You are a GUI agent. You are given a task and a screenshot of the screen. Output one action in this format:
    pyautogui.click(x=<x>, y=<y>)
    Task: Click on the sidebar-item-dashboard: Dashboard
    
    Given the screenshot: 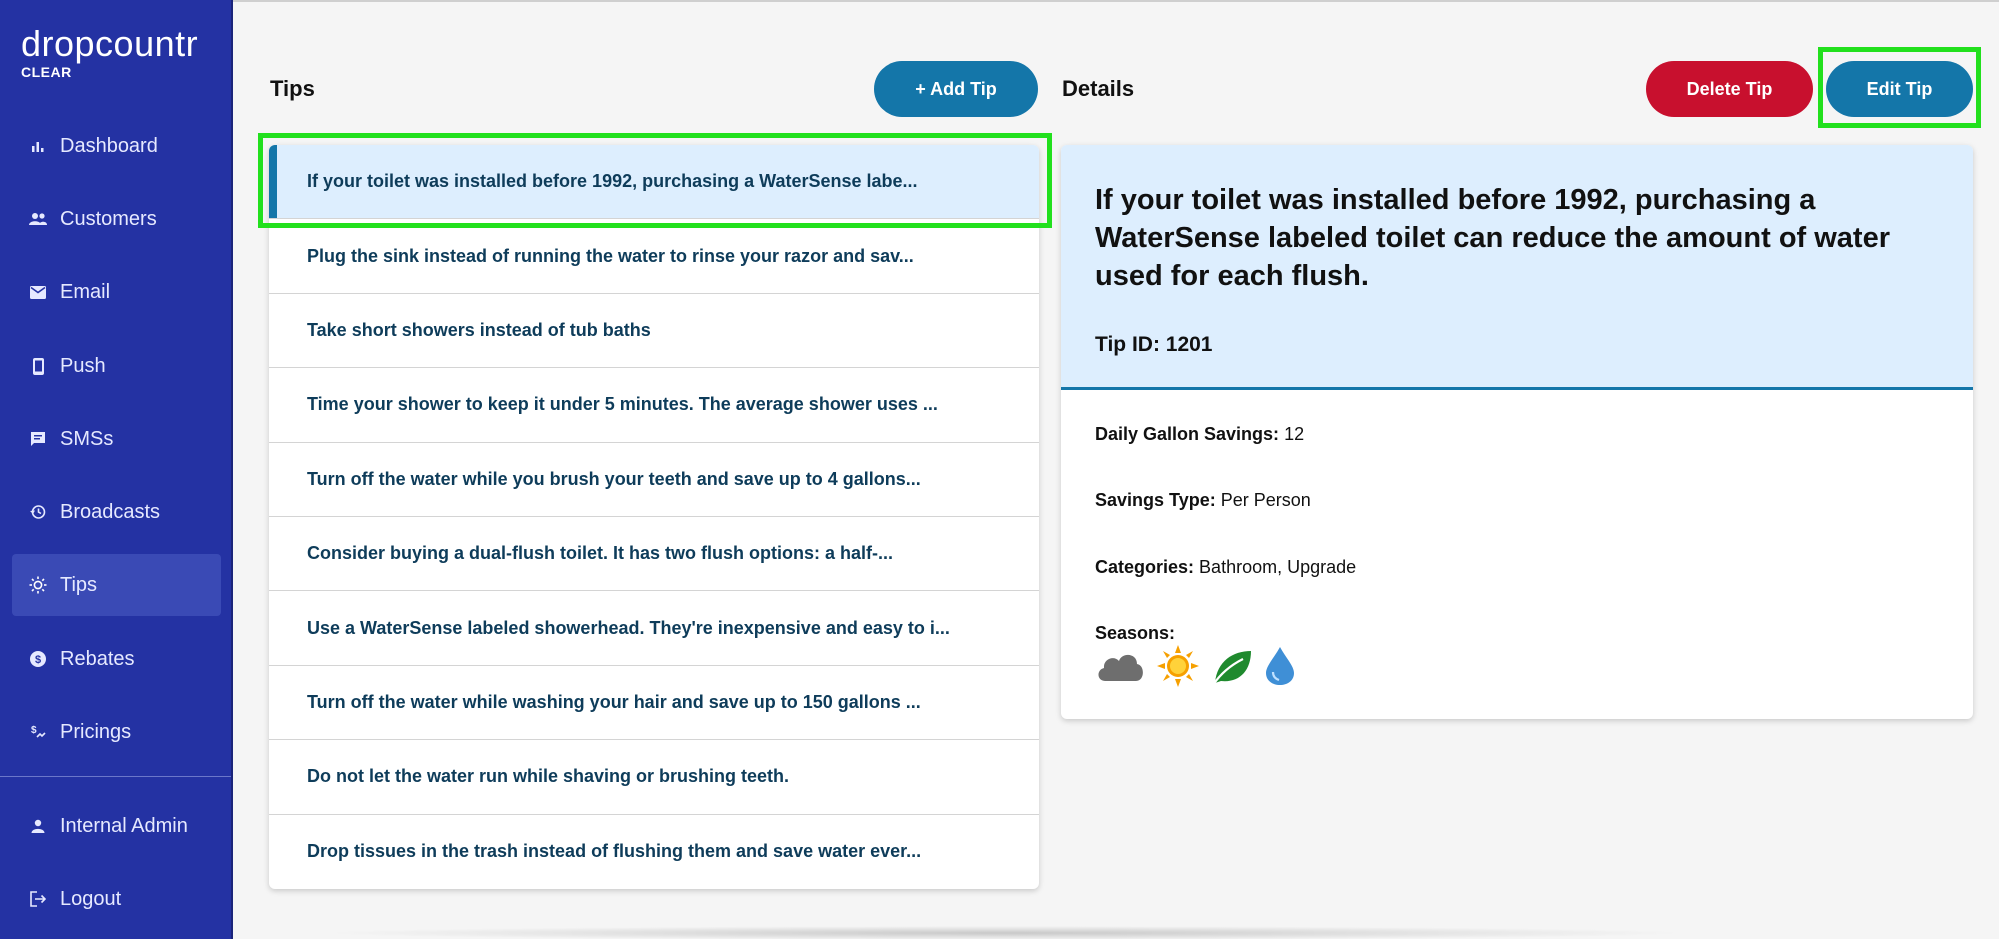 What is the action you would take?
    pyautogui.click(x=116, y=146)
    